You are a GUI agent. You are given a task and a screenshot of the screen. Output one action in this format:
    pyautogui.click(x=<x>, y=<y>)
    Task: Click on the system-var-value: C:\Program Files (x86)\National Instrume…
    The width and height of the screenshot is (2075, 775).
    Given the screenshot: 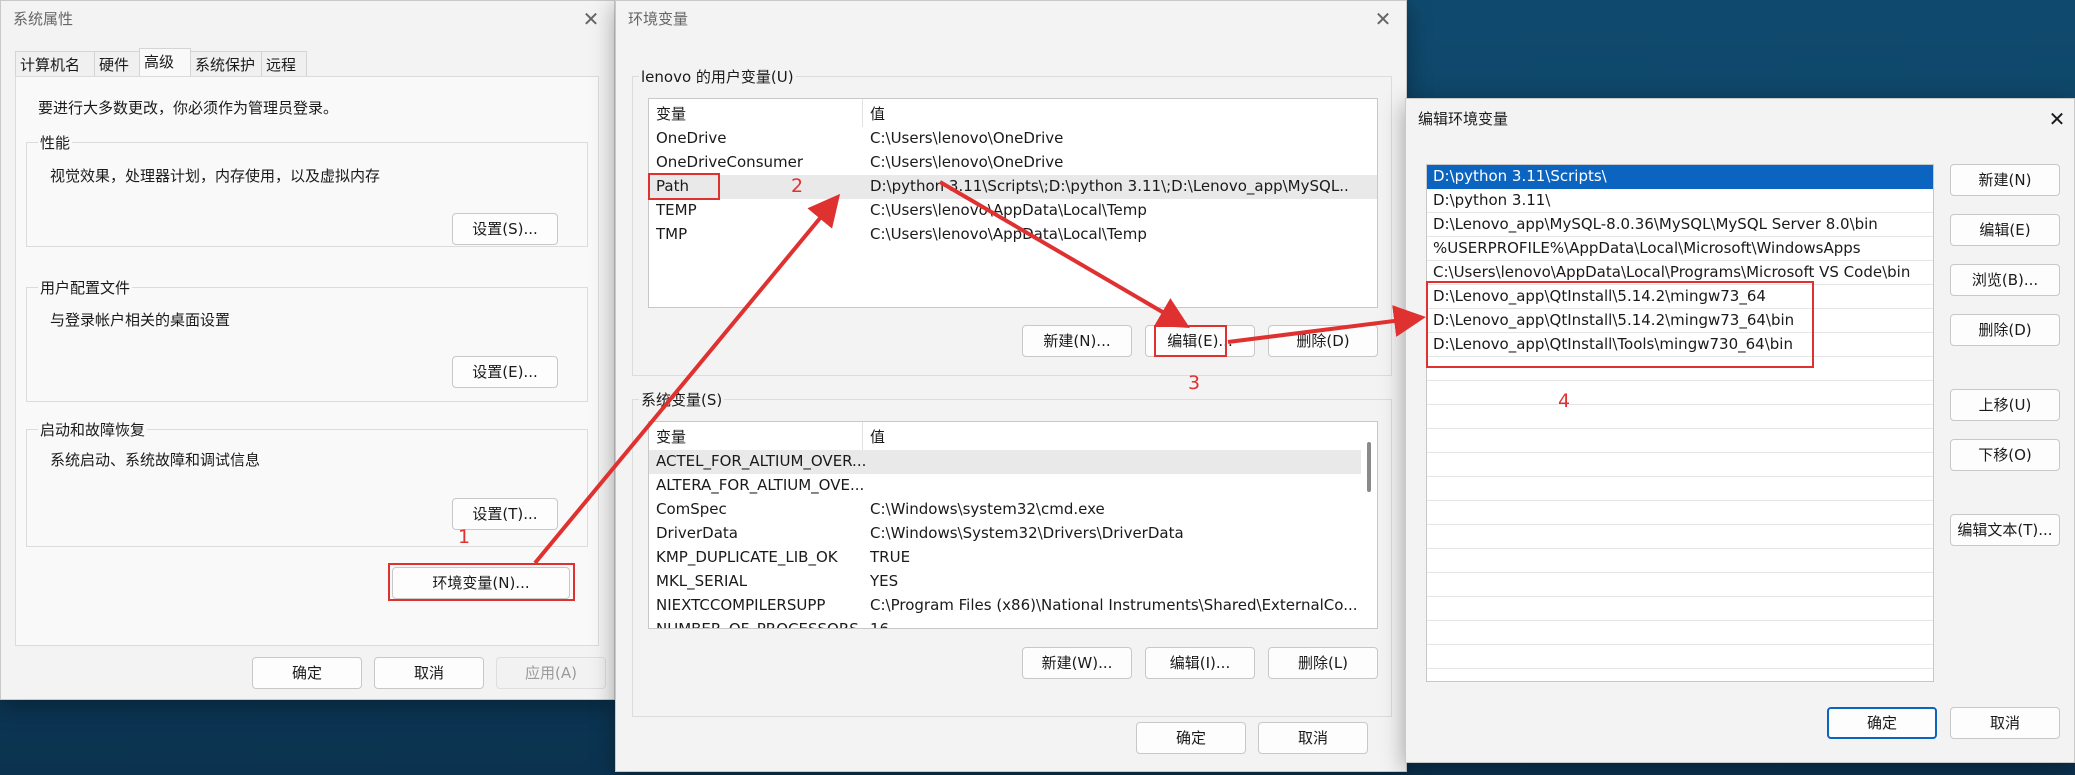 What is the action you would take?
    pyautogui.click(x=1114, y=605)
    